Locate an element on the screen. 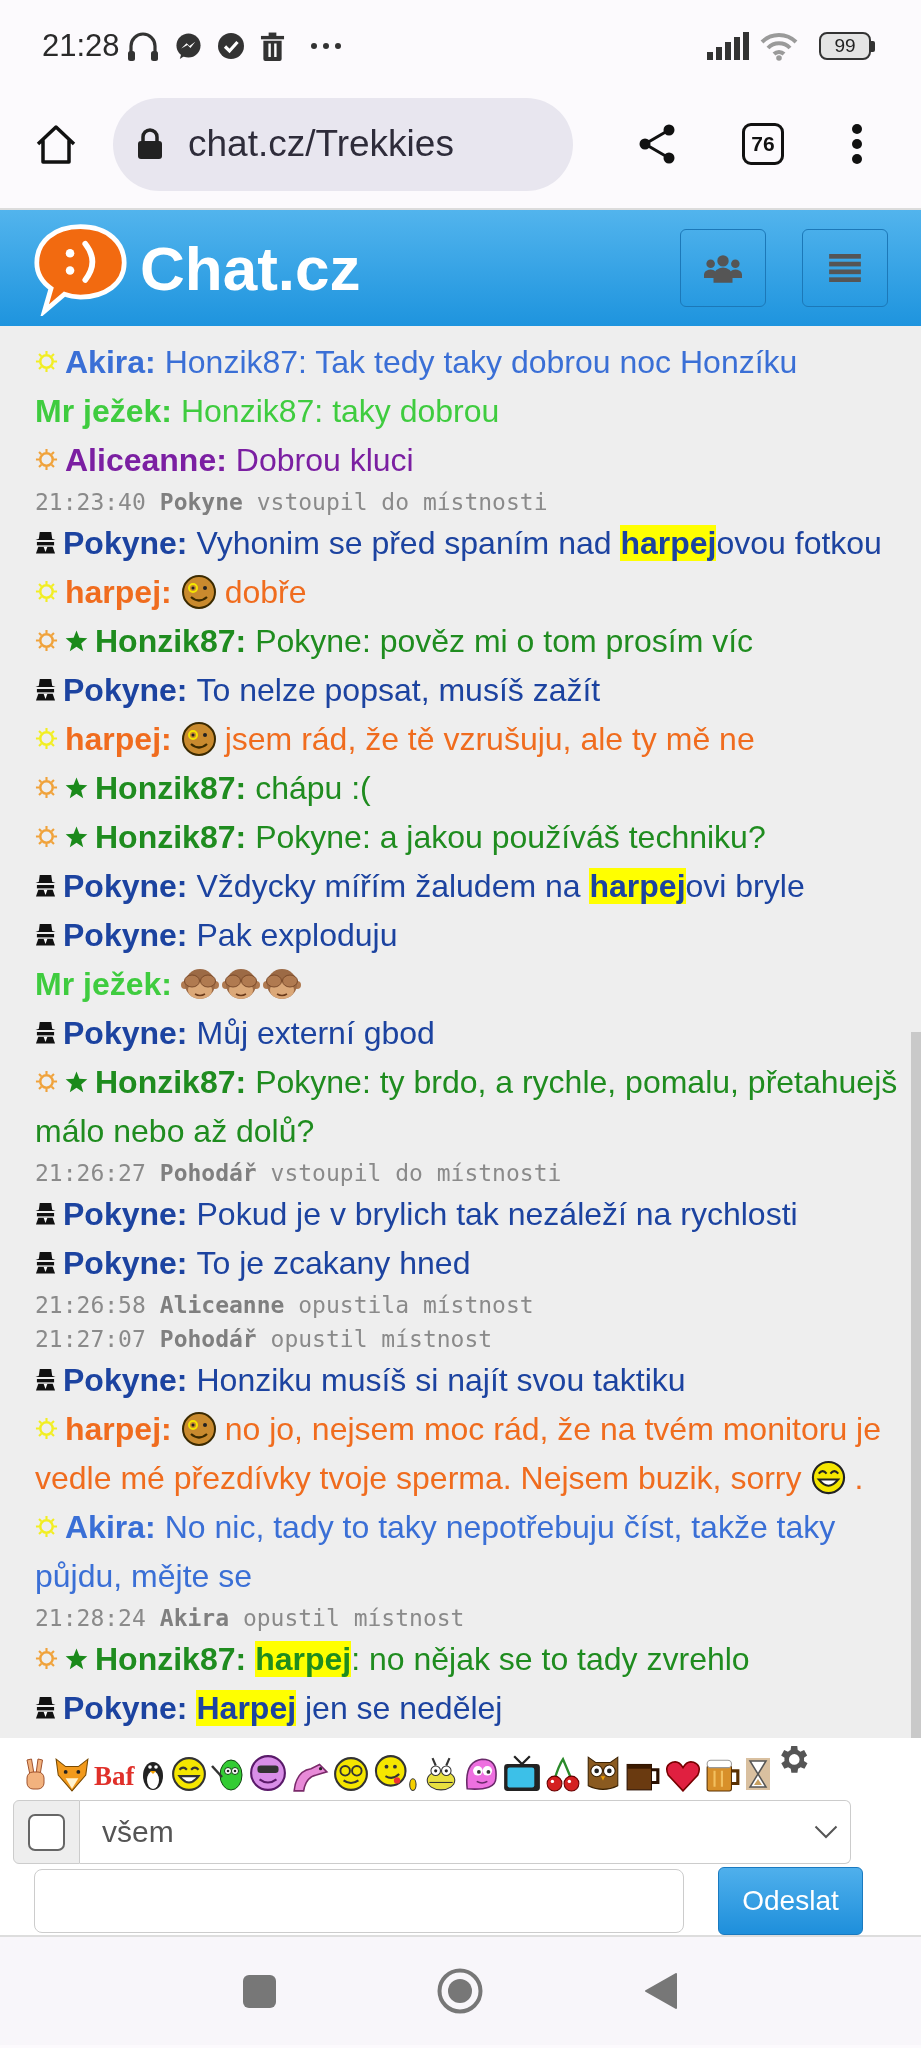 The height and width of the screenshot is (2048, 921). message-text: Pokud je v brylich tak nezáleží na rychlosti is located at coordinates (497, 1214).